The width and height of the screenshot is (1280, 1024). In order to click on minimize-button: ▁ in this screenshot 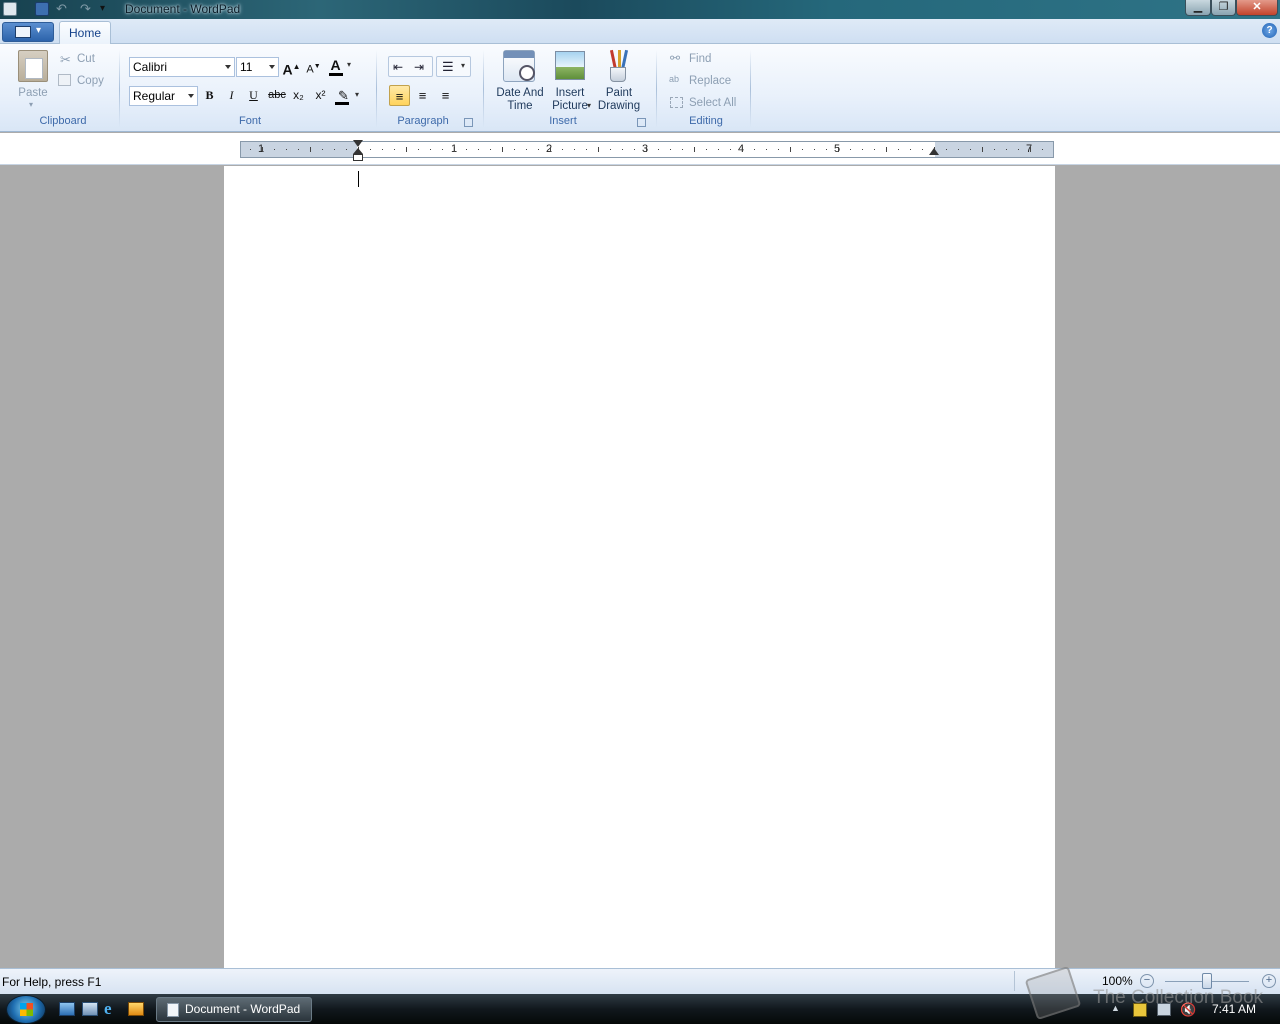, I will do `click(1198, 8)`.